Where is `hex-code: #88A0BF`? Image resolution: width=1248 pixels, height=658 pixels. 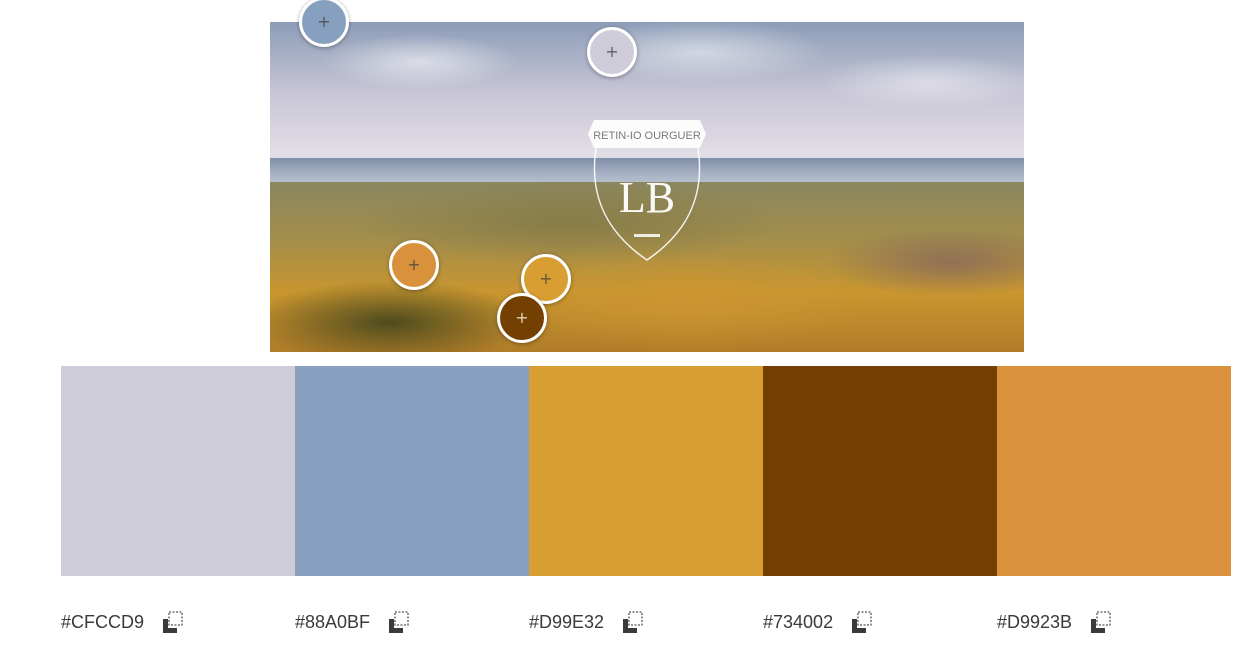 hex-code: #88A0BF is located at coordinates (332, 622).